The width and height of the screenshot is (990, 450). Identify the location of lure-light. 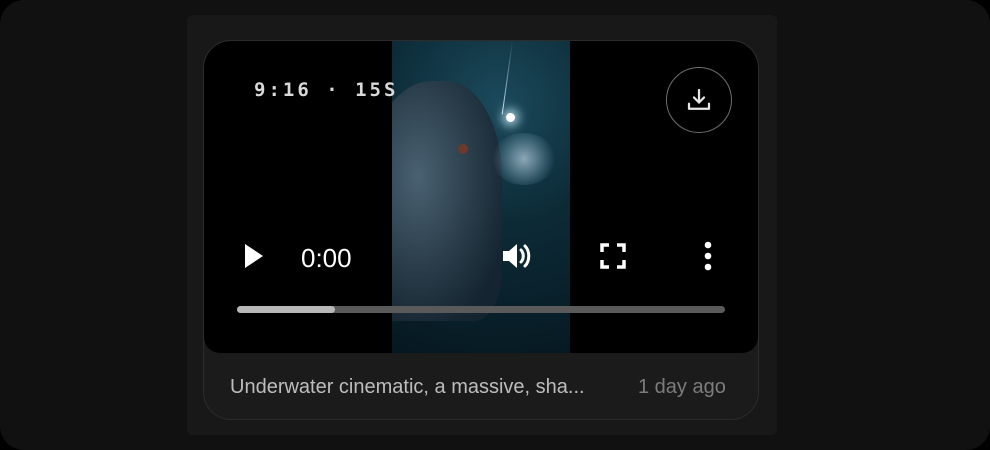
(510, 117).